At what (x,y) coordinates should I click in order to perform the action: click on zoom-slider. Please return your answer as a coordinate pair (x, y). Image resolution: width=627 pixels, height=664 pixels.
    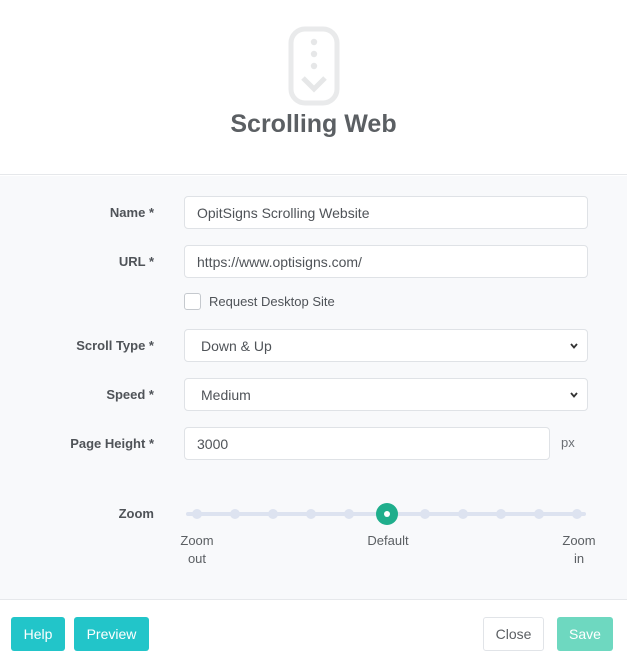
    Looking at the image, I should click on (386, 514).